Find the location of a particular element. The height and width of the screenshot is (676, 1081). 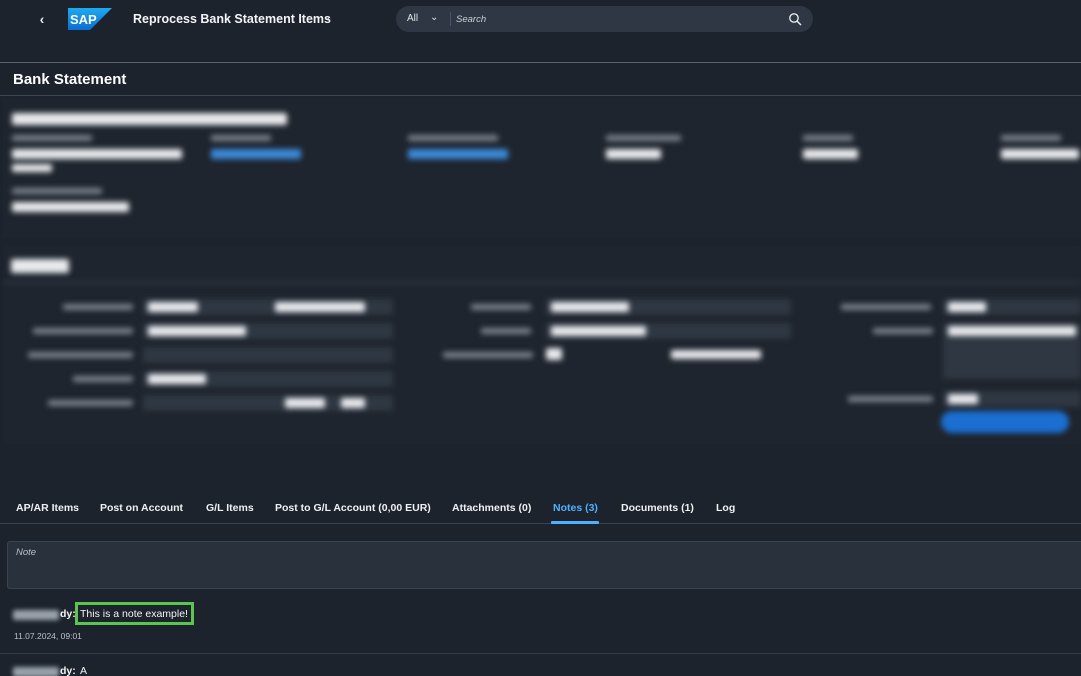

back-chevron-icon: ‹ is located at coordinates (42, 19).